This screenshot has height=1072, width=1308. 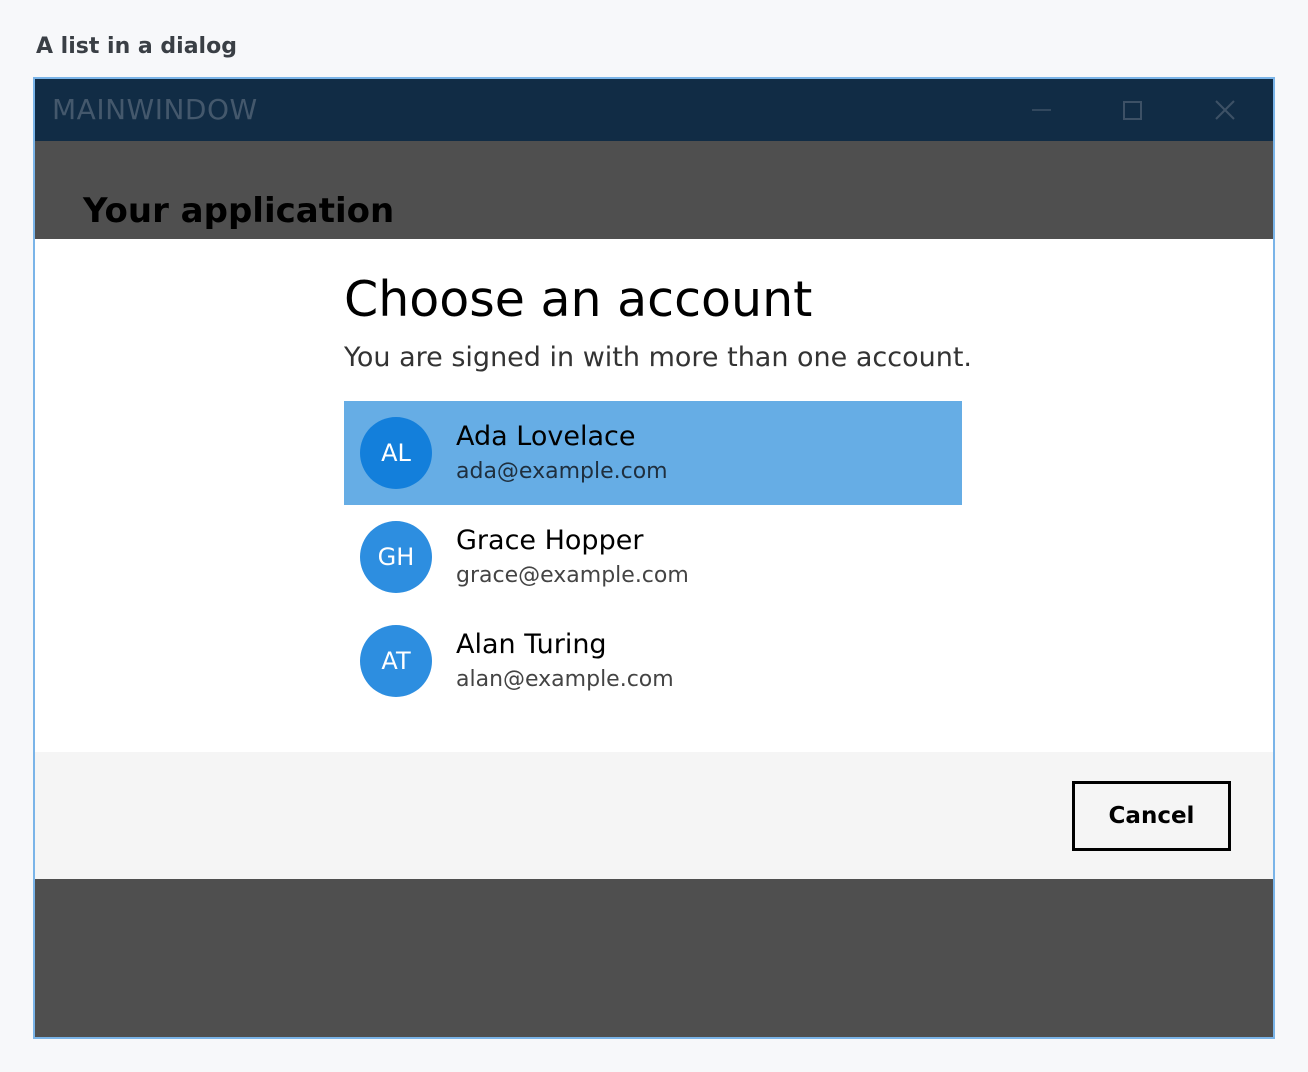 I want to click on account-list-item: GH Grace Hopper grace@example.com, so click(x=653, y=557).